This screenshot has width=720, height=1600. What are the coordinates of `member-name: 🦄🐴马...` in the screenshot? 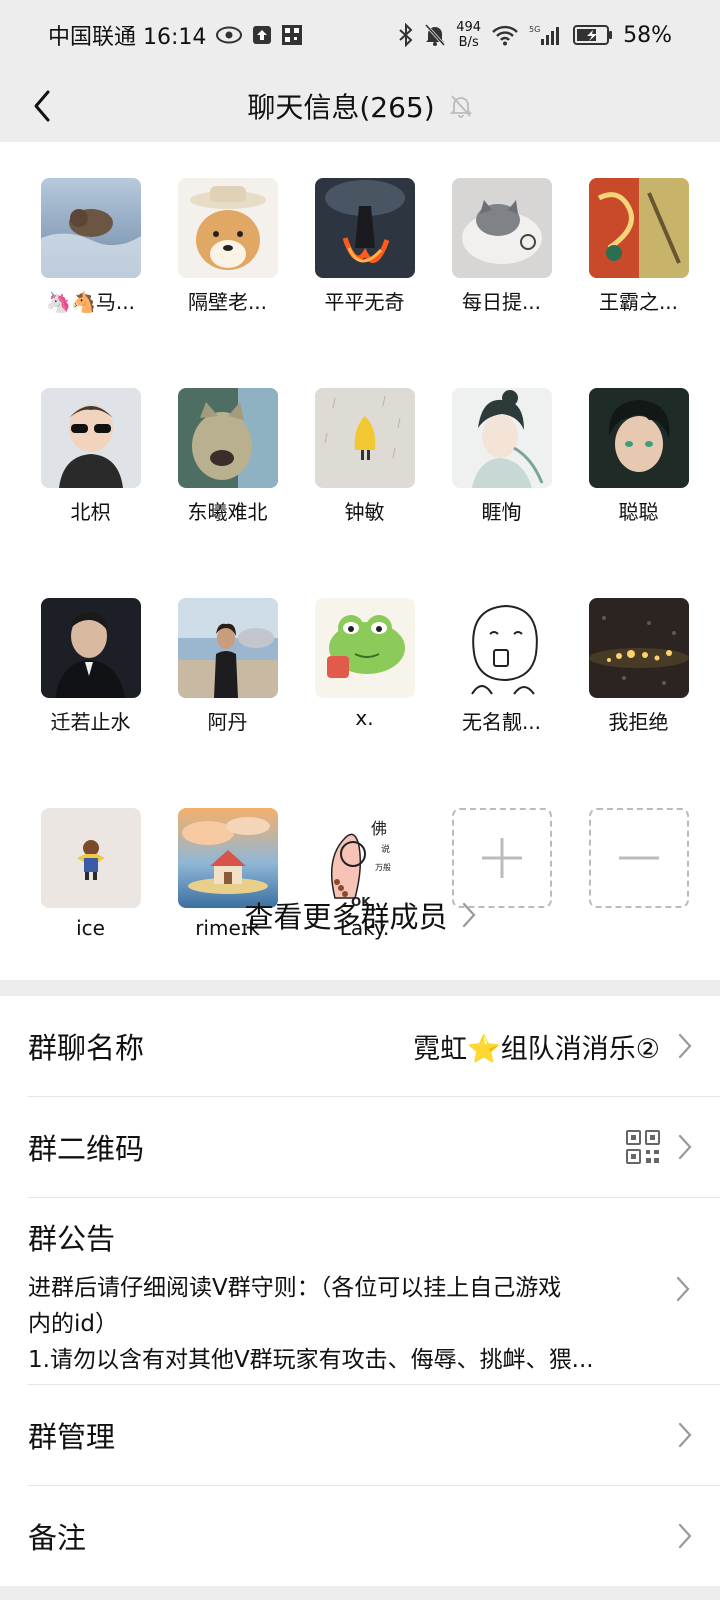 It's located at (90, 302).